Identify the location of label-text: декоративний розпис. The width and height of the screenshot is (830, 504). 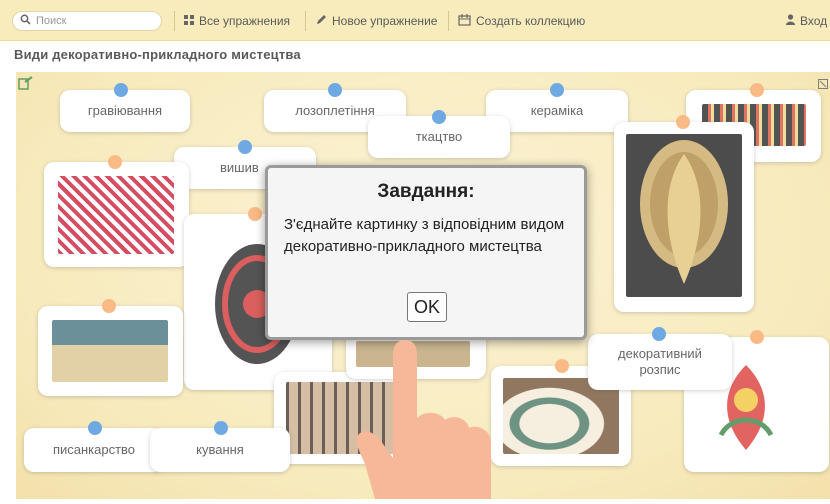
(660, 361).